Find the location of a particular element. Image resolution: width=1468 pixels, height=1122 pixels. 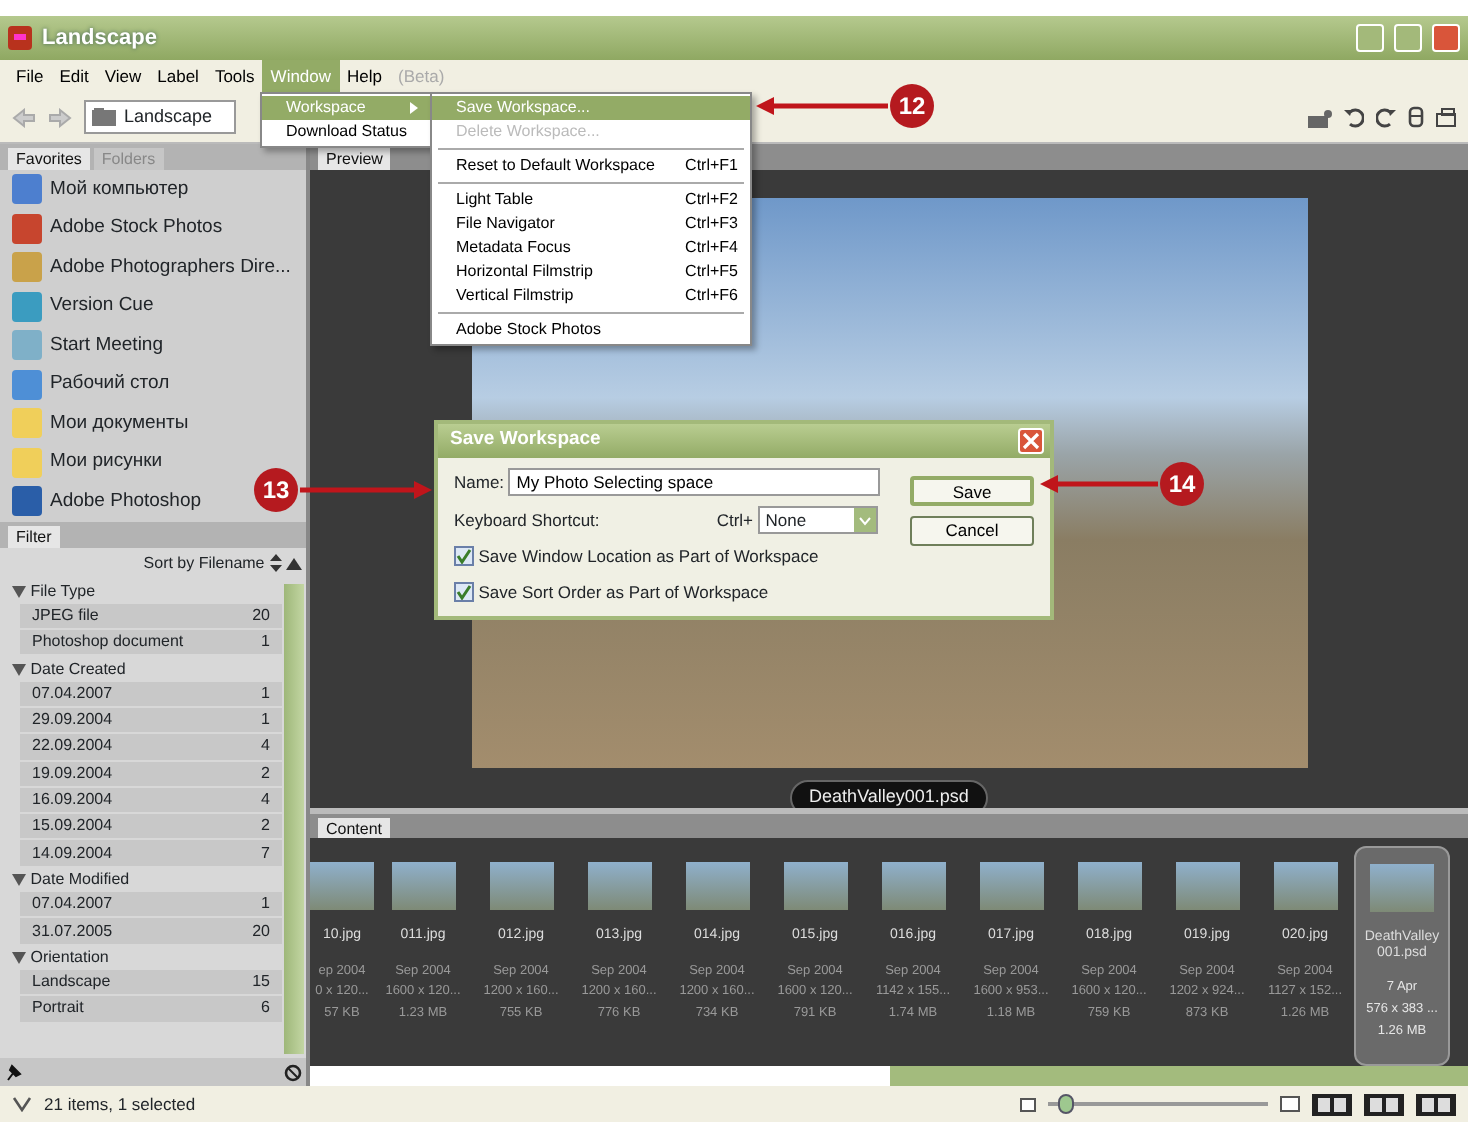

favorite-item: Start Meeting is located at coordinates (87, 345).